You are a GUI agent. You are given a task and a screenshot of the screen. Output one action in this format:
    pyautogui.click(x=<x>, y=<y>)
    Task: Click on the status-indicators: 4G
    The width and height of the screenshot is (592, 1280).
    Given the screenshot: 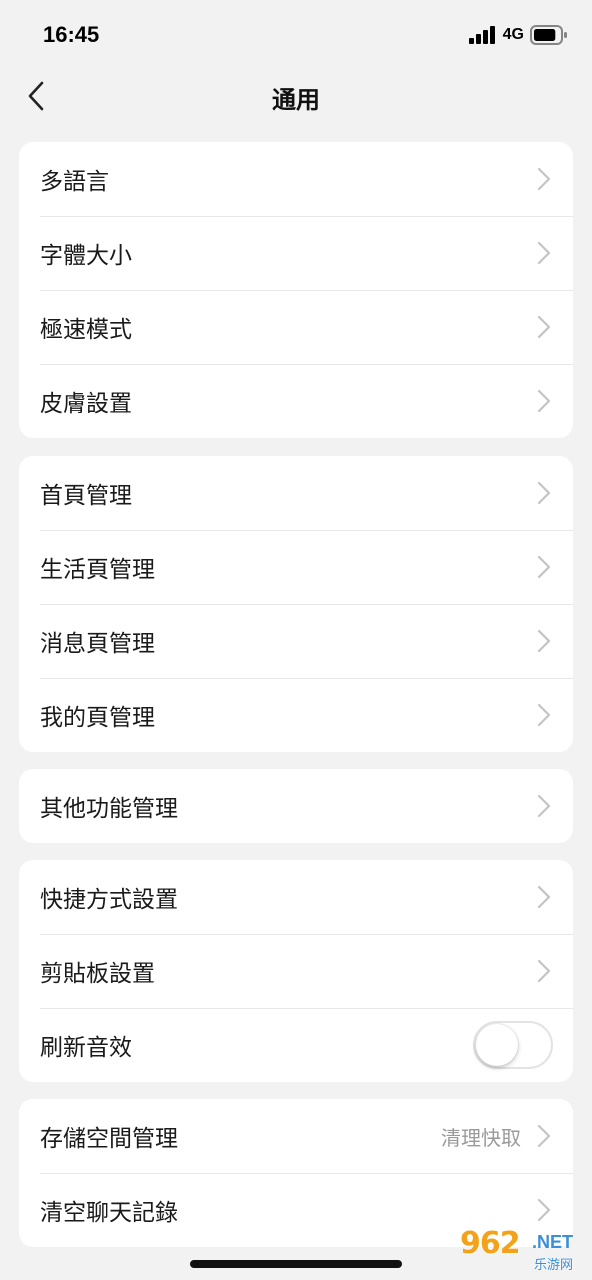 What is the action you would take?
    pyautogui.click(x=518, y=35)
    